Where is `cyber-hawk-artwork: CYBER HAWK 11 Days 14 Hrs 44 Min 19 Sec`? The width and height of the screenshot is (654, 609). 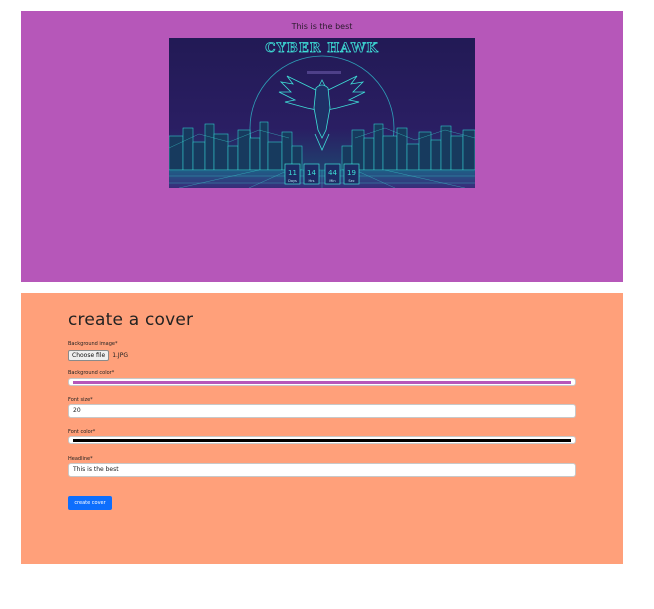
cyber-hawk-artwork: CYBER HAWK 11 Days 14 Hrs 44 Min 19 Sec is located at coordinates (322, 113).